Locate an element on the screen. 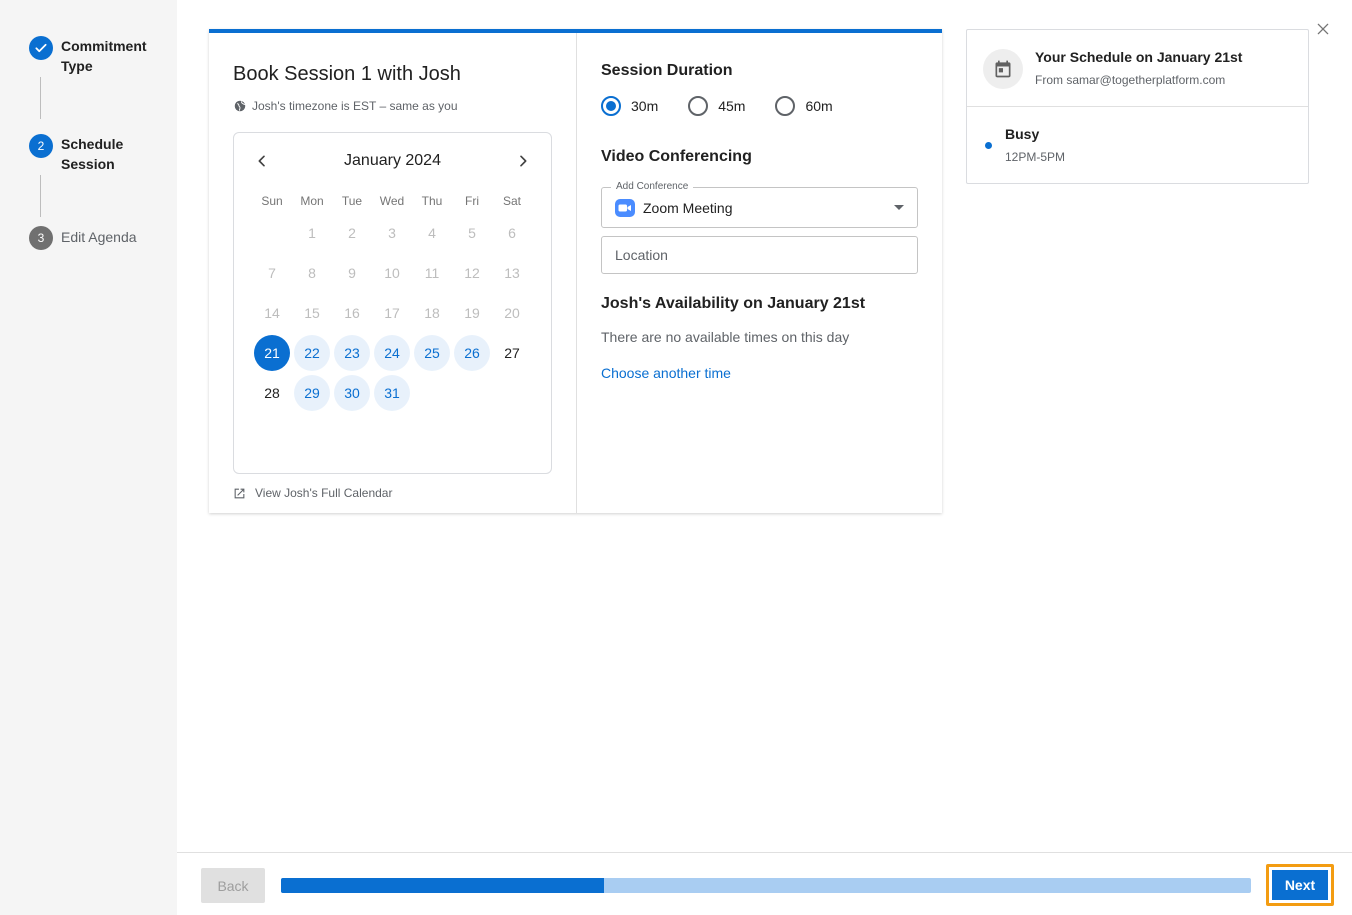 This screenshot has width=1352, height=915. external-link-icon is located at coordinates (239, 493).